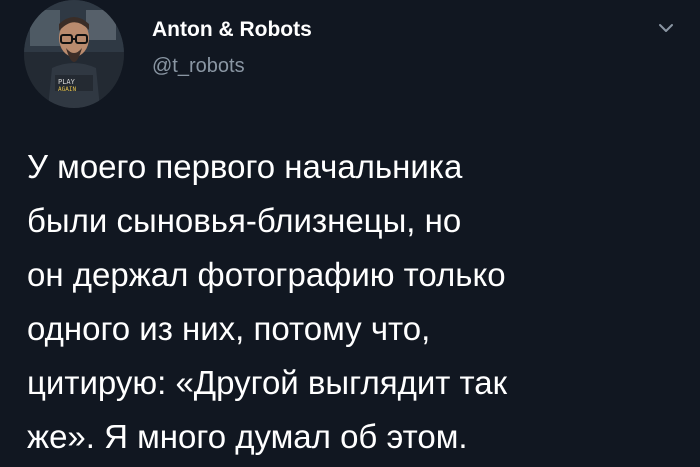  Describe the element at coordinates (232, 30) in the screenshot. I see `display-name: Anton & Robots` at that location.